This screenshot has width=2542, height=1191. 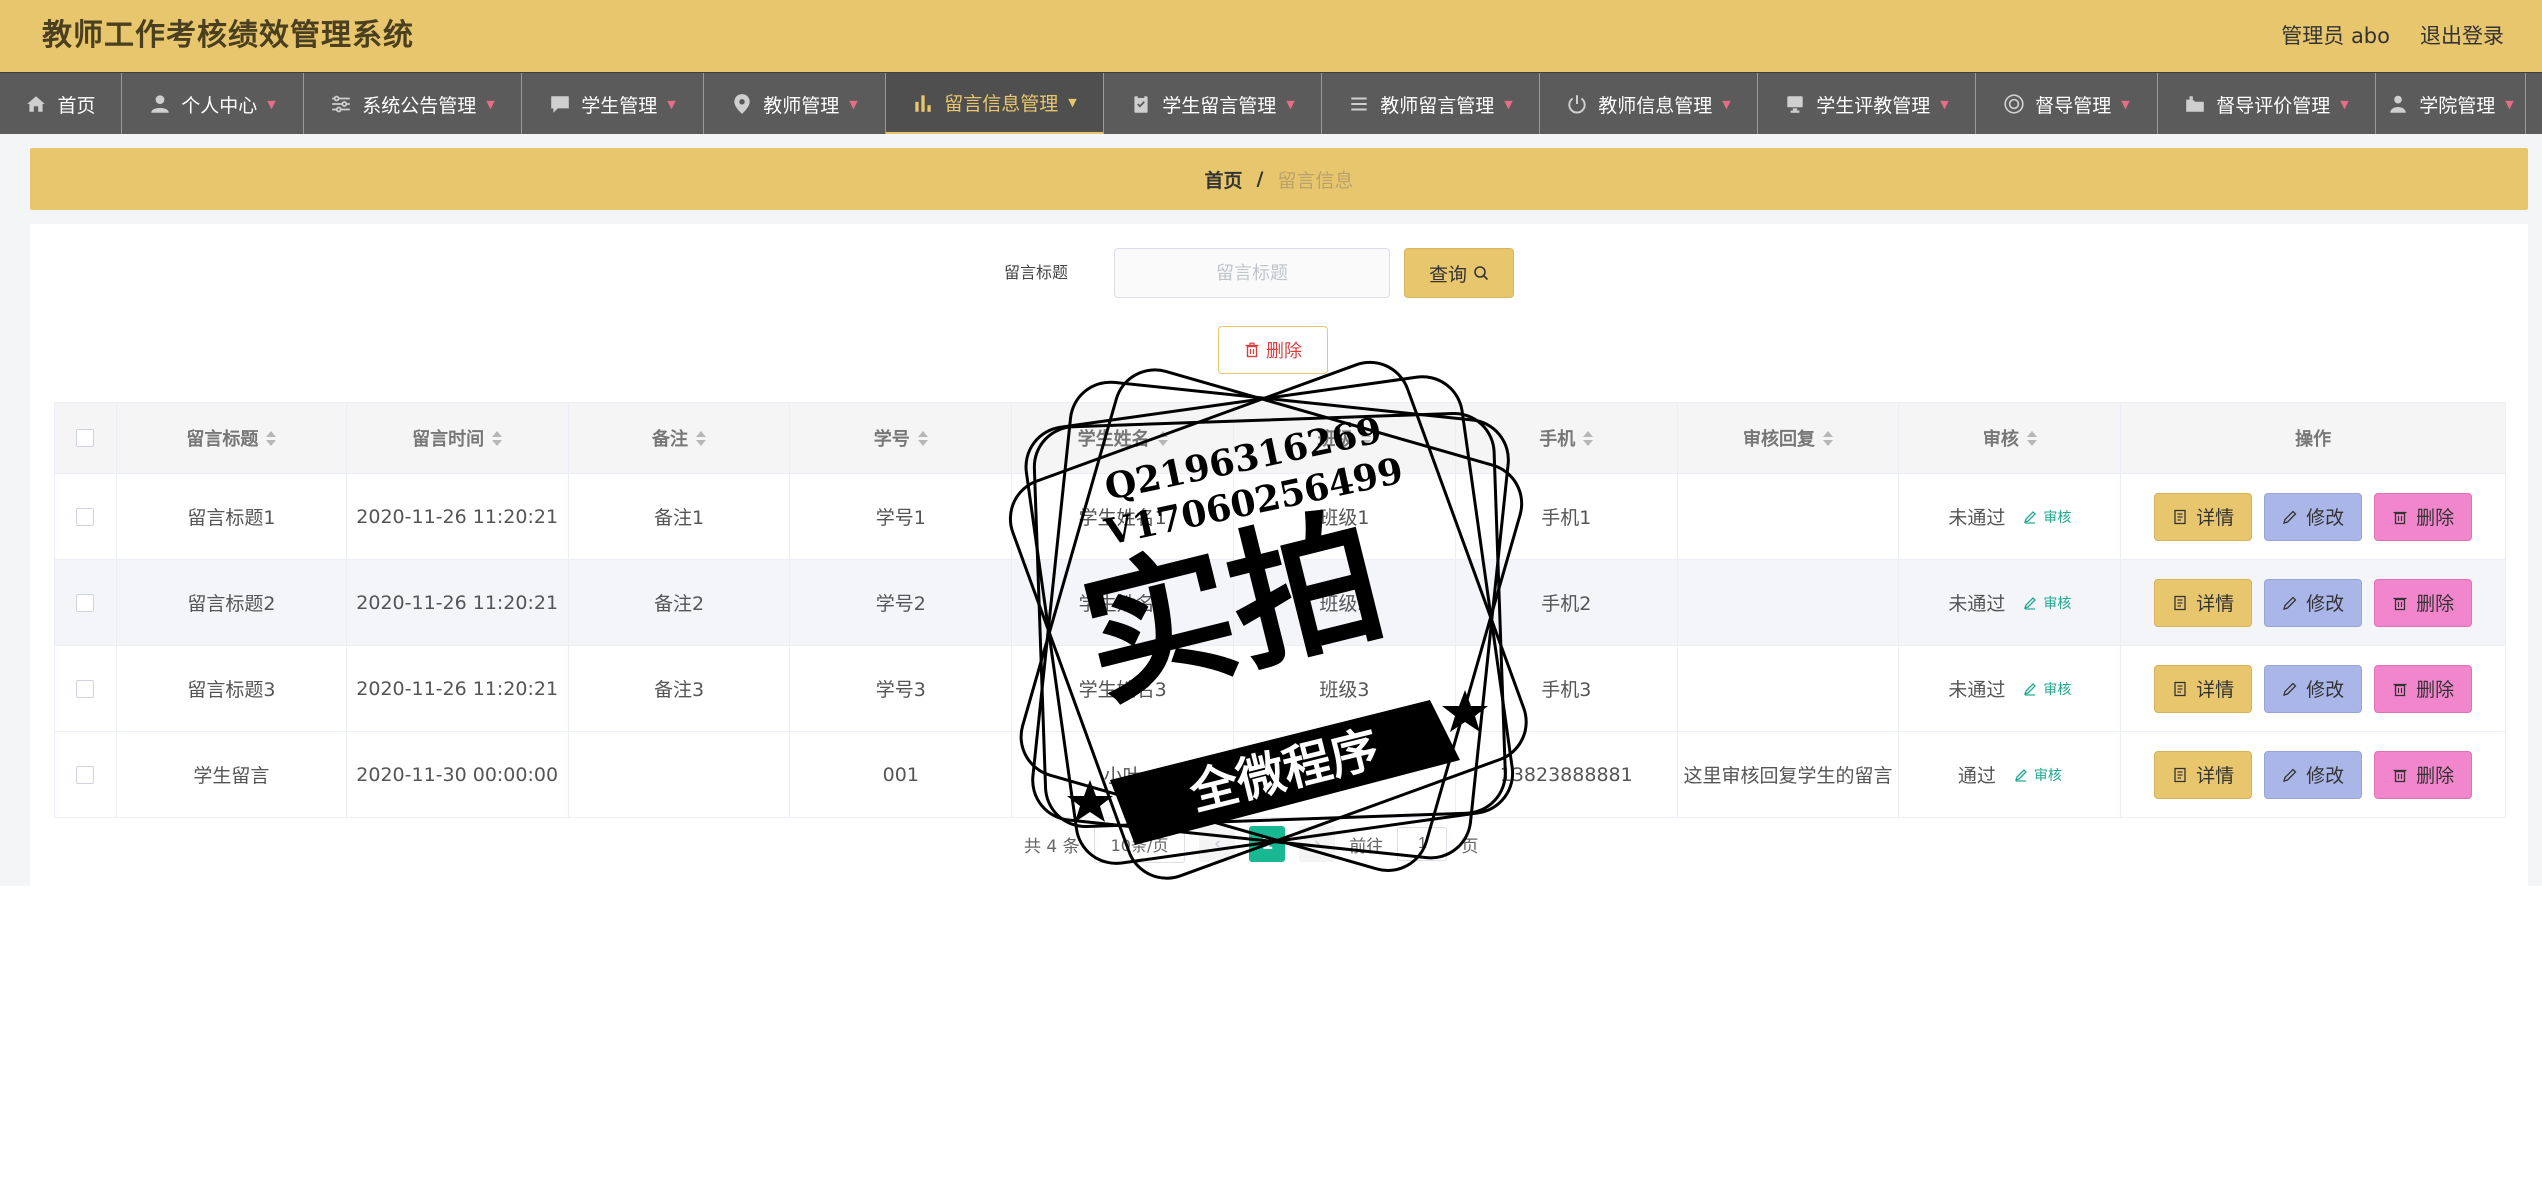 What do you see at coordinates (1567, 438) in the screenshot?
I see `header-phone: 手机` at bounding box center [1567, 438].